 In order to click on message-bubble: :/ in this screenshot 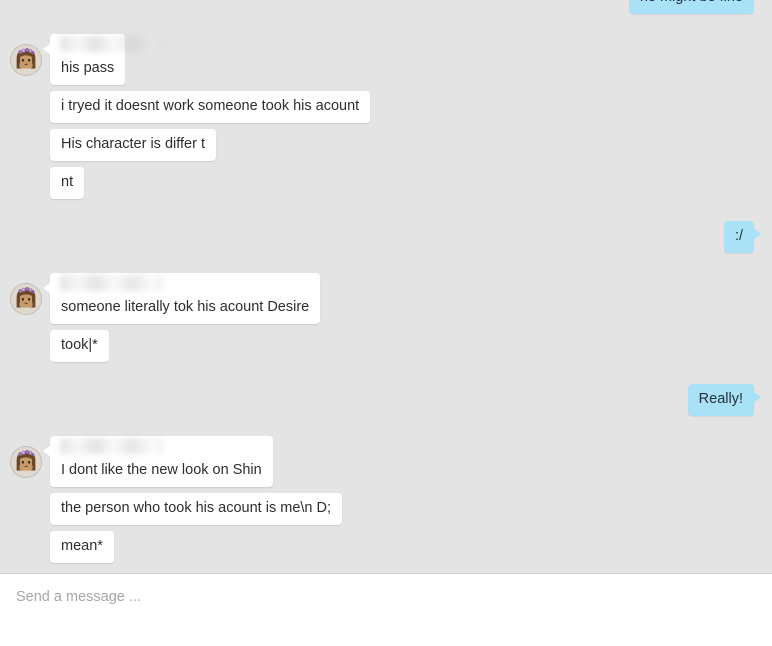, I will do `click(742, 237)`.